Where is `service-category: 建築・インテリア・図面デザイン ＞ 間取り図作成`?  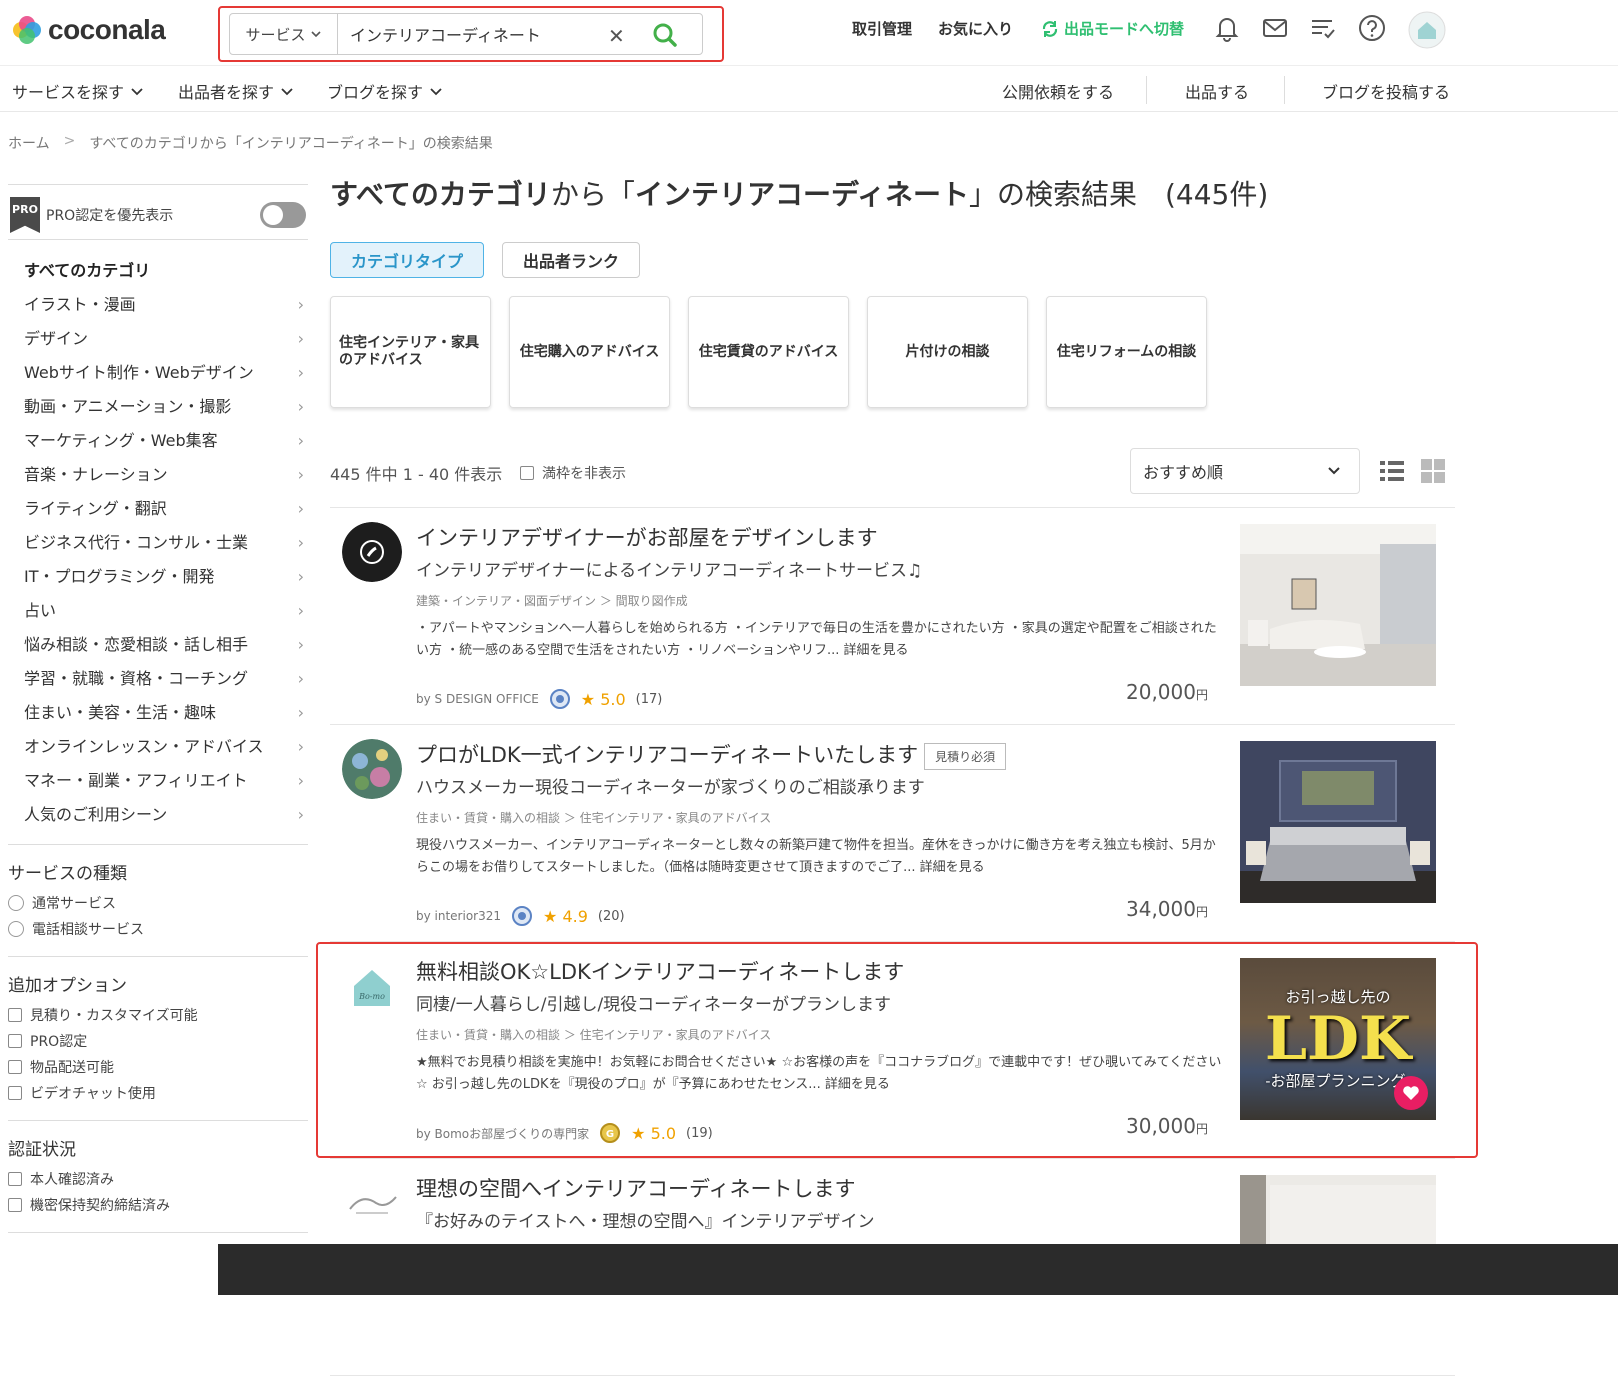
service-category: 建築・インテリア・図面デザイン ＞ 間取り図作成 is located at coordinates (552, 600).